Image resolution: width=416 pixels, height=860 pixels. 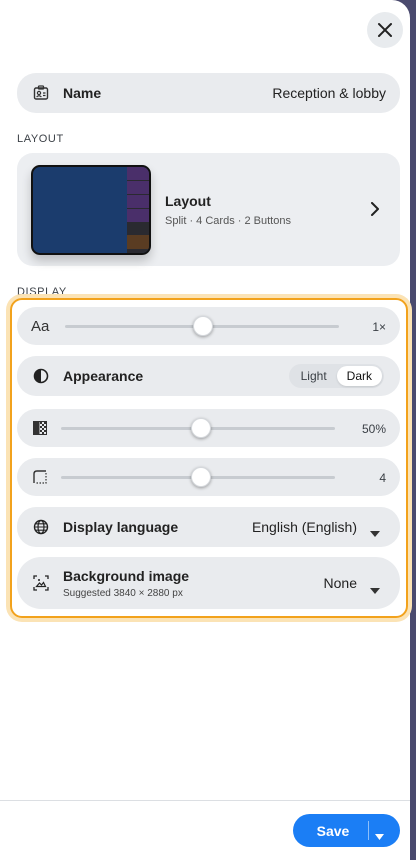 What do you see at coordinates (375, 211) in the screenshot?
I see `chevron-right-icon` at bounding box center [375, 211].